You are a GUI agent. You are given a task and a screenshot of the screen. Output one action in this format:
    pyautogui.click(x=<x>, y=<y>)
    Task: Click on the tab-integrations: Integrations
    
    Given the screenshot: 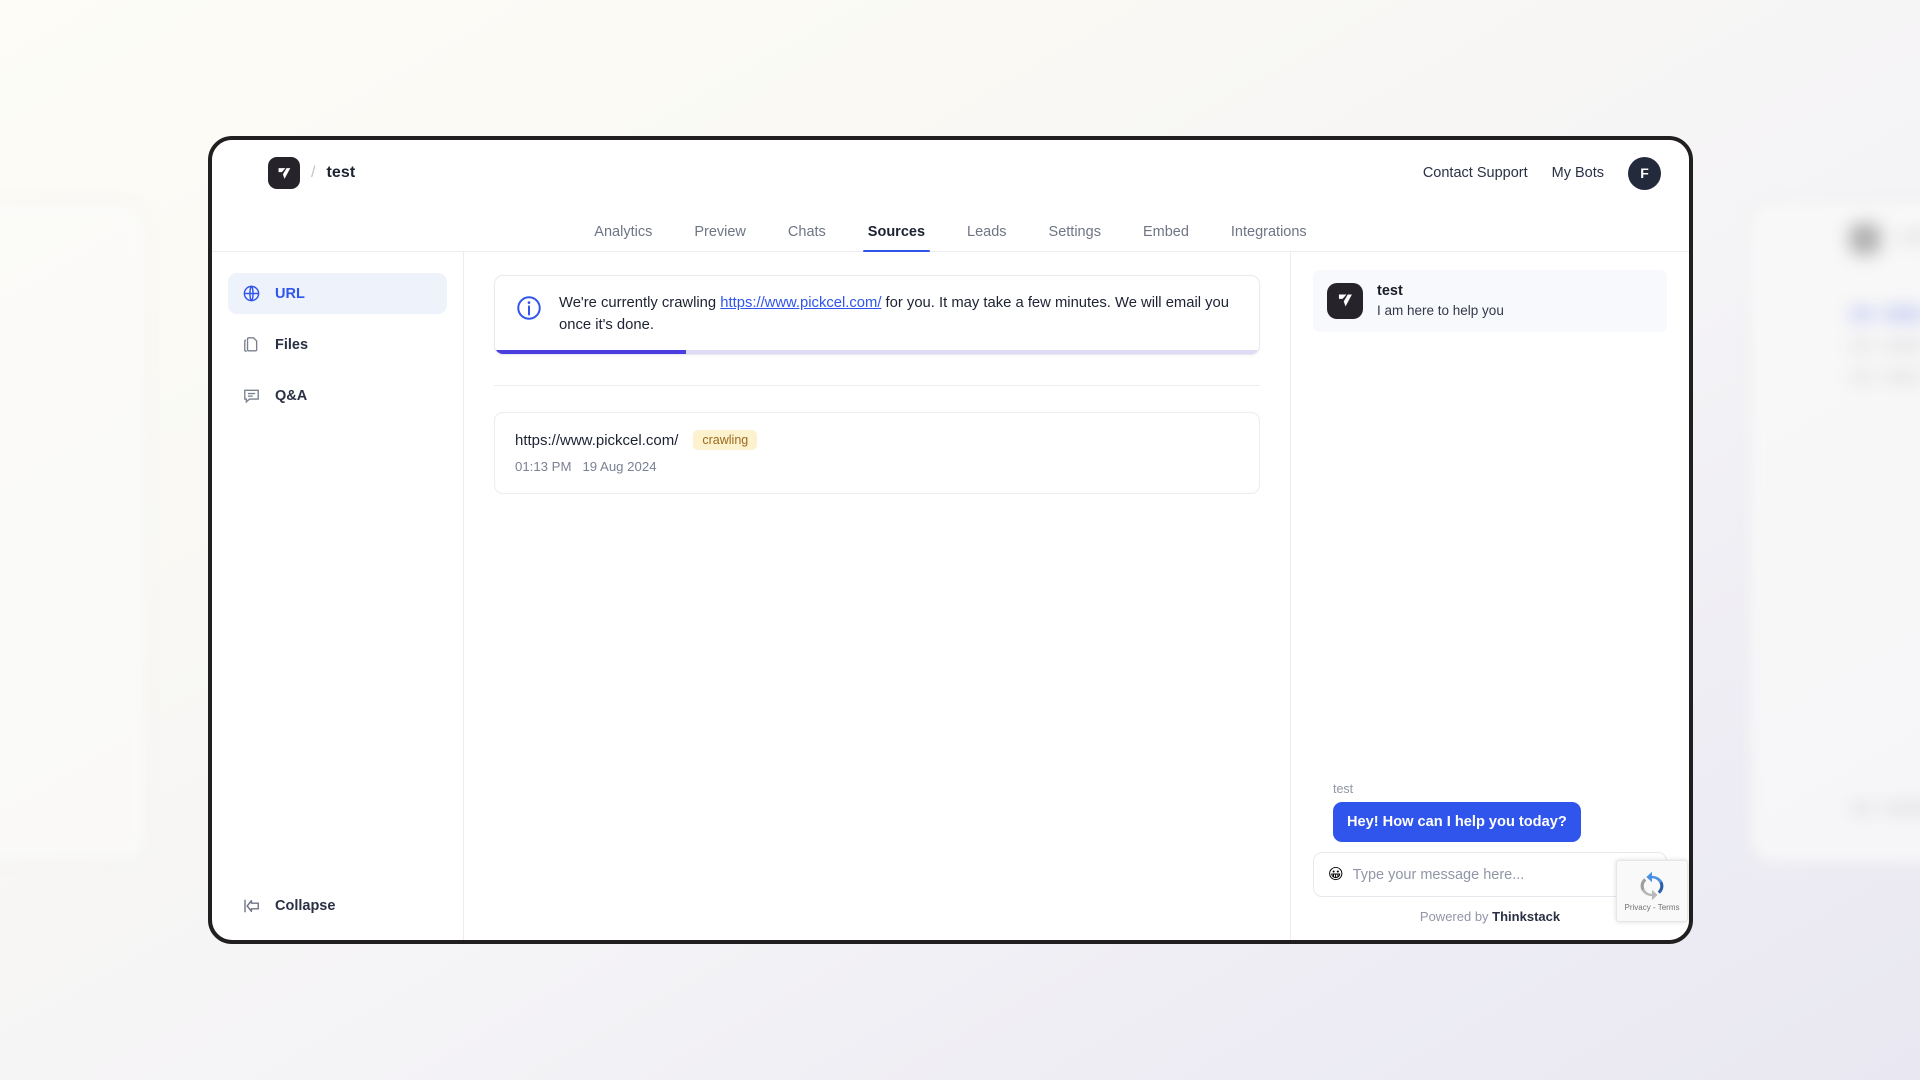 What is the action you would take?
    pyautogui.click(x=1269, y=237)
    